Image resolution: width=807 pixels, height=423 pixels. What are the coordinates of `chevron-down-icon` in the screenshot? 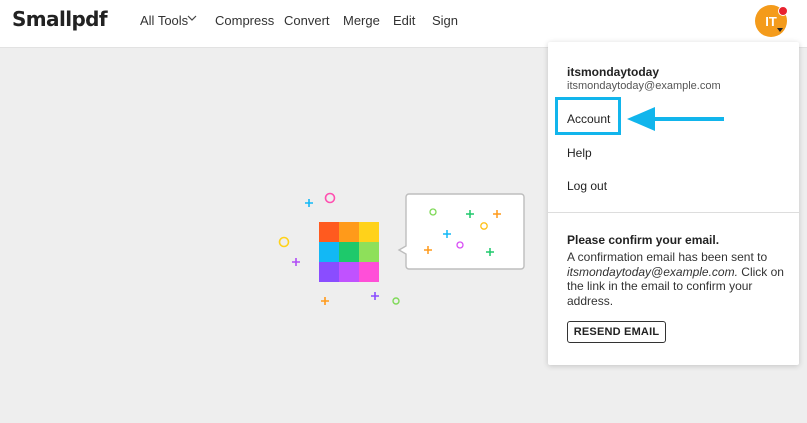 It's located at (192, 18).